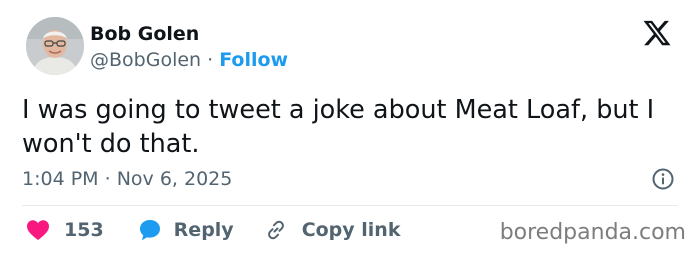  What do you see at coordinates (351, 230) in the screenshot?
I see `copy-link-label: Copy link` at bounding box center [351, 230].